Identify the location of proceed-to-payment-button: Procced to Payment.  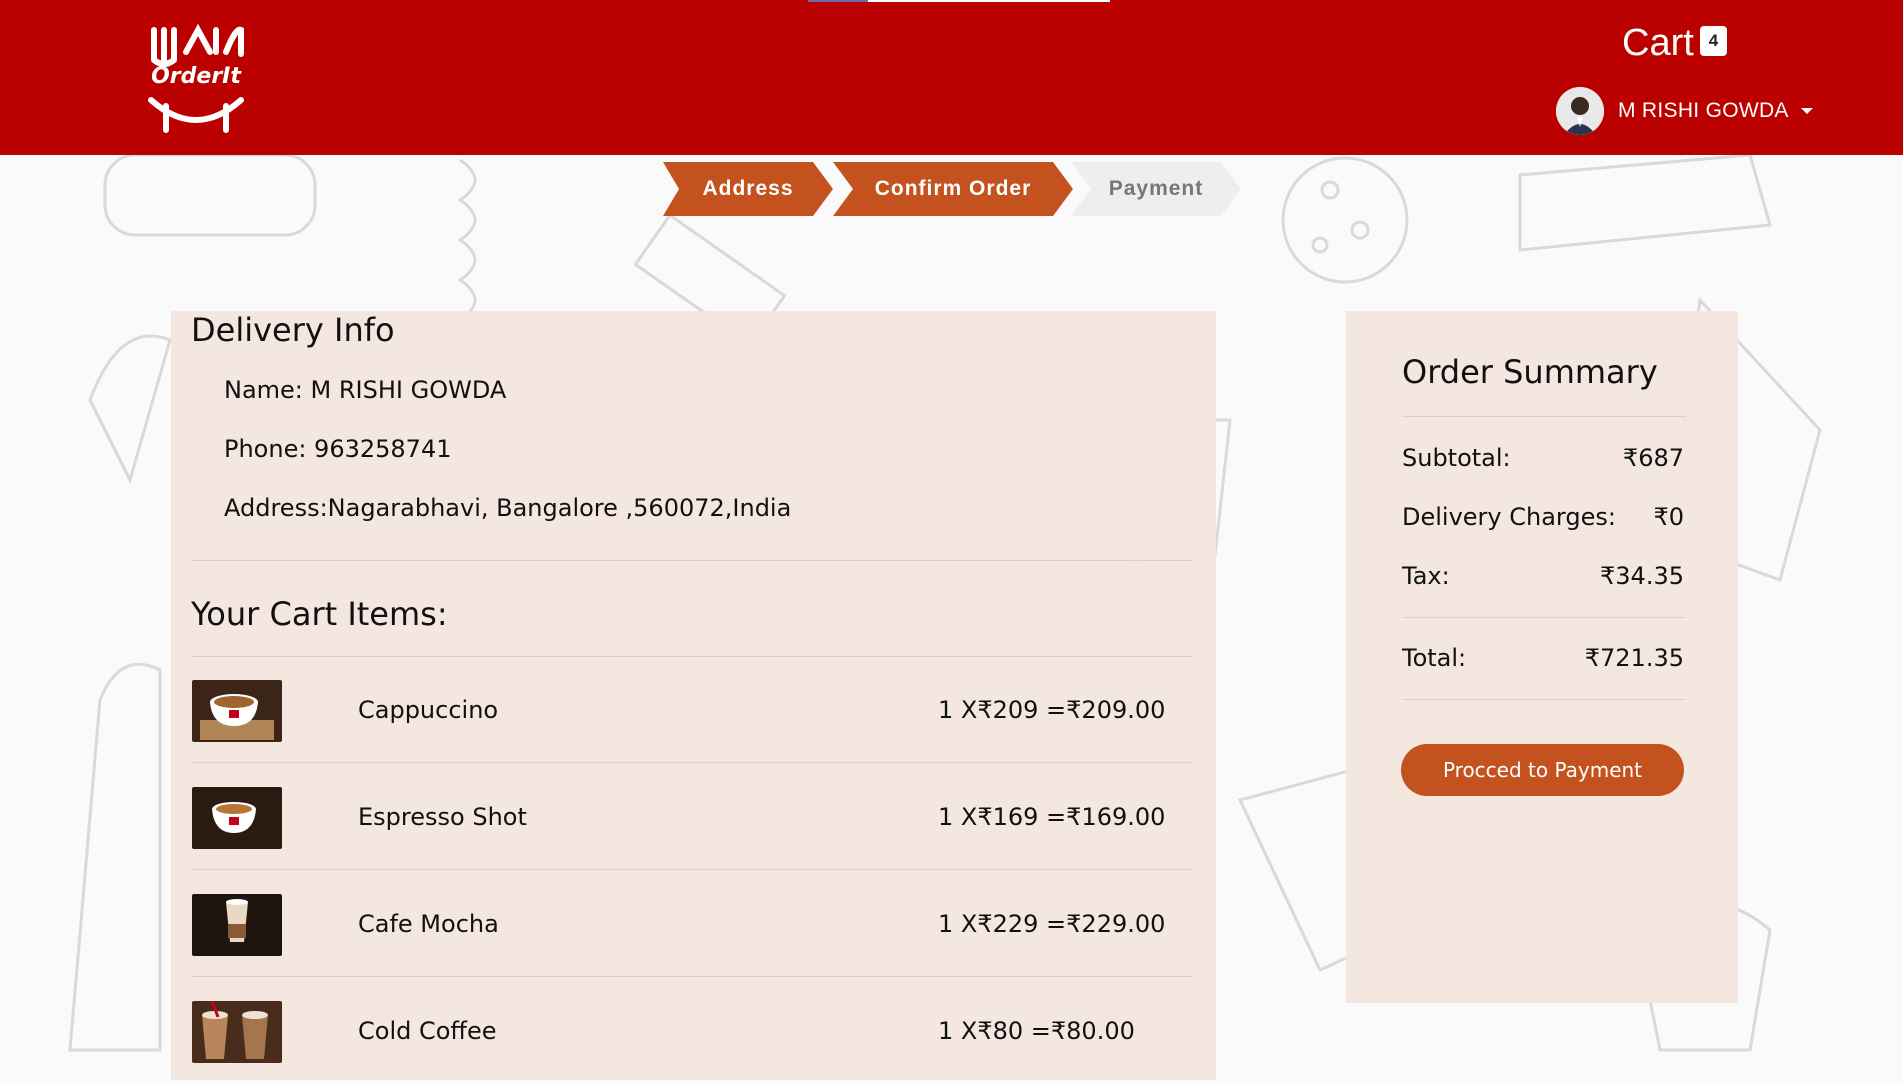
(1542, 770).